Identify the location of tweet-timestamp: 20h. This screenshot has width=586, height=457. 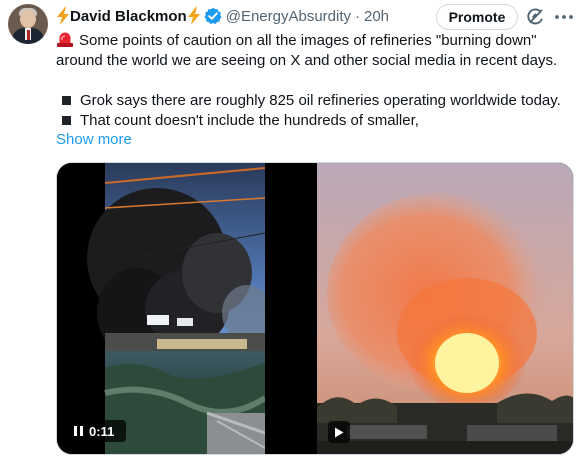
(376, 16).